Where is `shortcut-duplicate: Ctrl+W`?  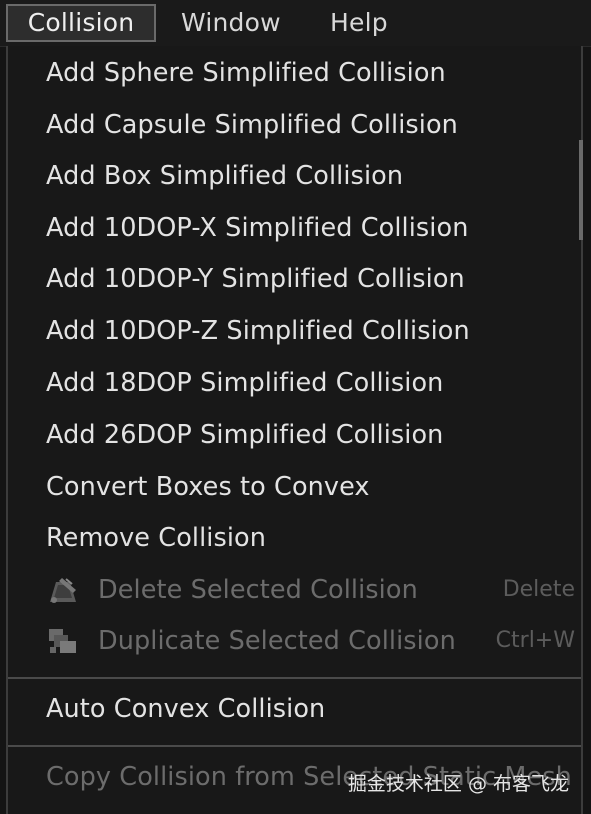 shortcut-duplicate: Ctrl+W is located at coordinates (535, 640).